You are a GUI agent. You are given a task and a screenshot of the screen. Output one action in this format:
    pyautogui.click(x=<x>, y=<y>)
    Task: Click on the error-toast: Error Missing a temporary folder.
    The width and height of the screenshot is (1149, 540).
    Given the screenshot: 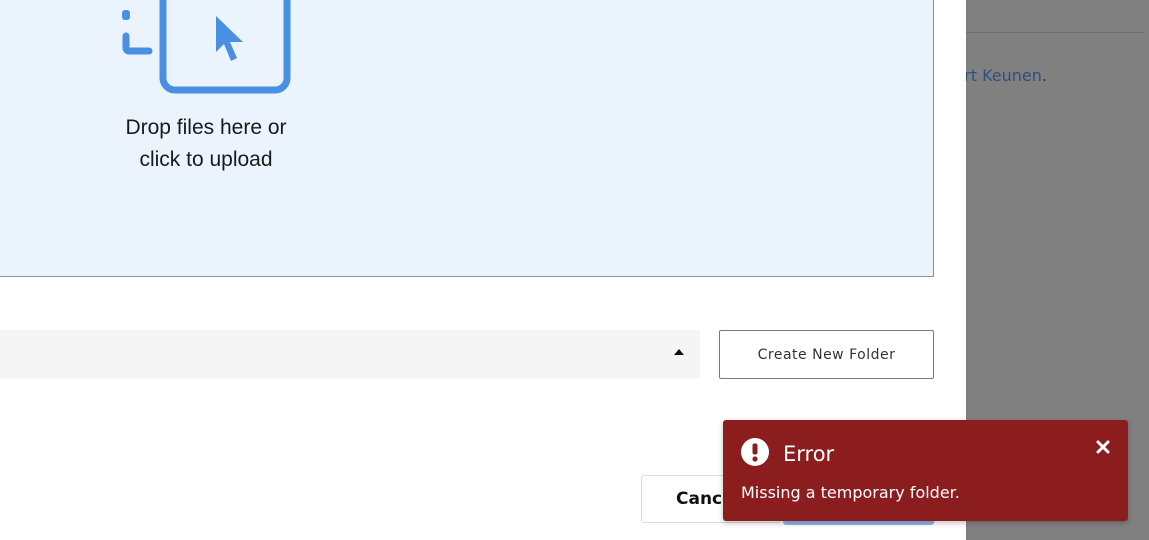 What is the action you would take?
    pyautogui.click(x=925, y=470)
    